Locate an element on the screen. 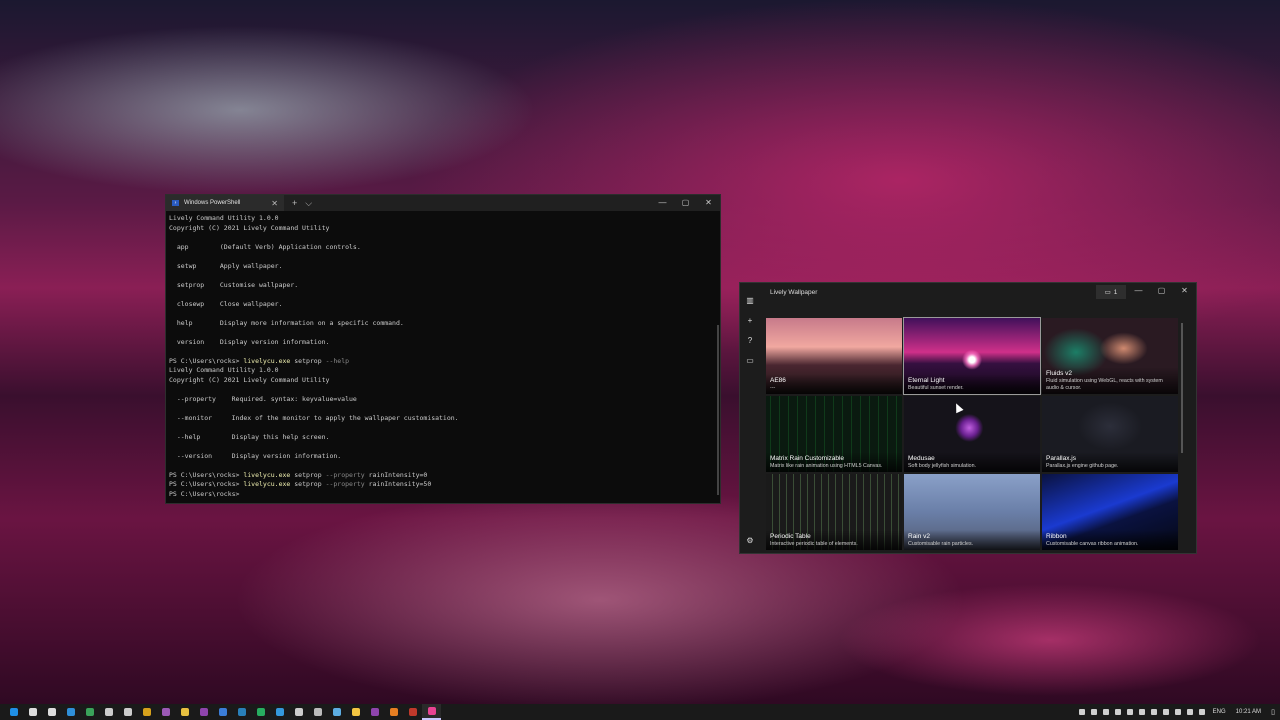  mail-icon is located at coordinates (317, 712).